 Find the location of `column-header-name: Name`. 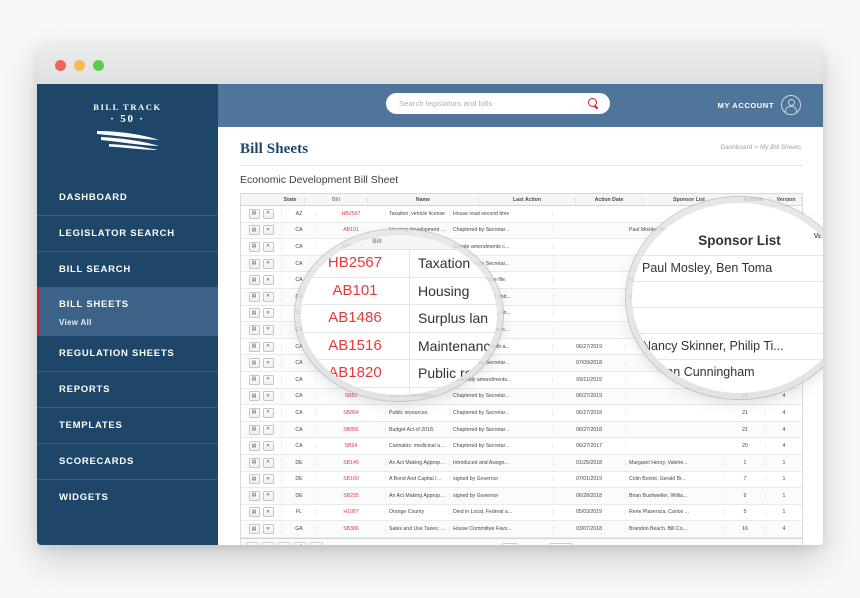

column-header-name: Name is located at coordinates (423, 199).